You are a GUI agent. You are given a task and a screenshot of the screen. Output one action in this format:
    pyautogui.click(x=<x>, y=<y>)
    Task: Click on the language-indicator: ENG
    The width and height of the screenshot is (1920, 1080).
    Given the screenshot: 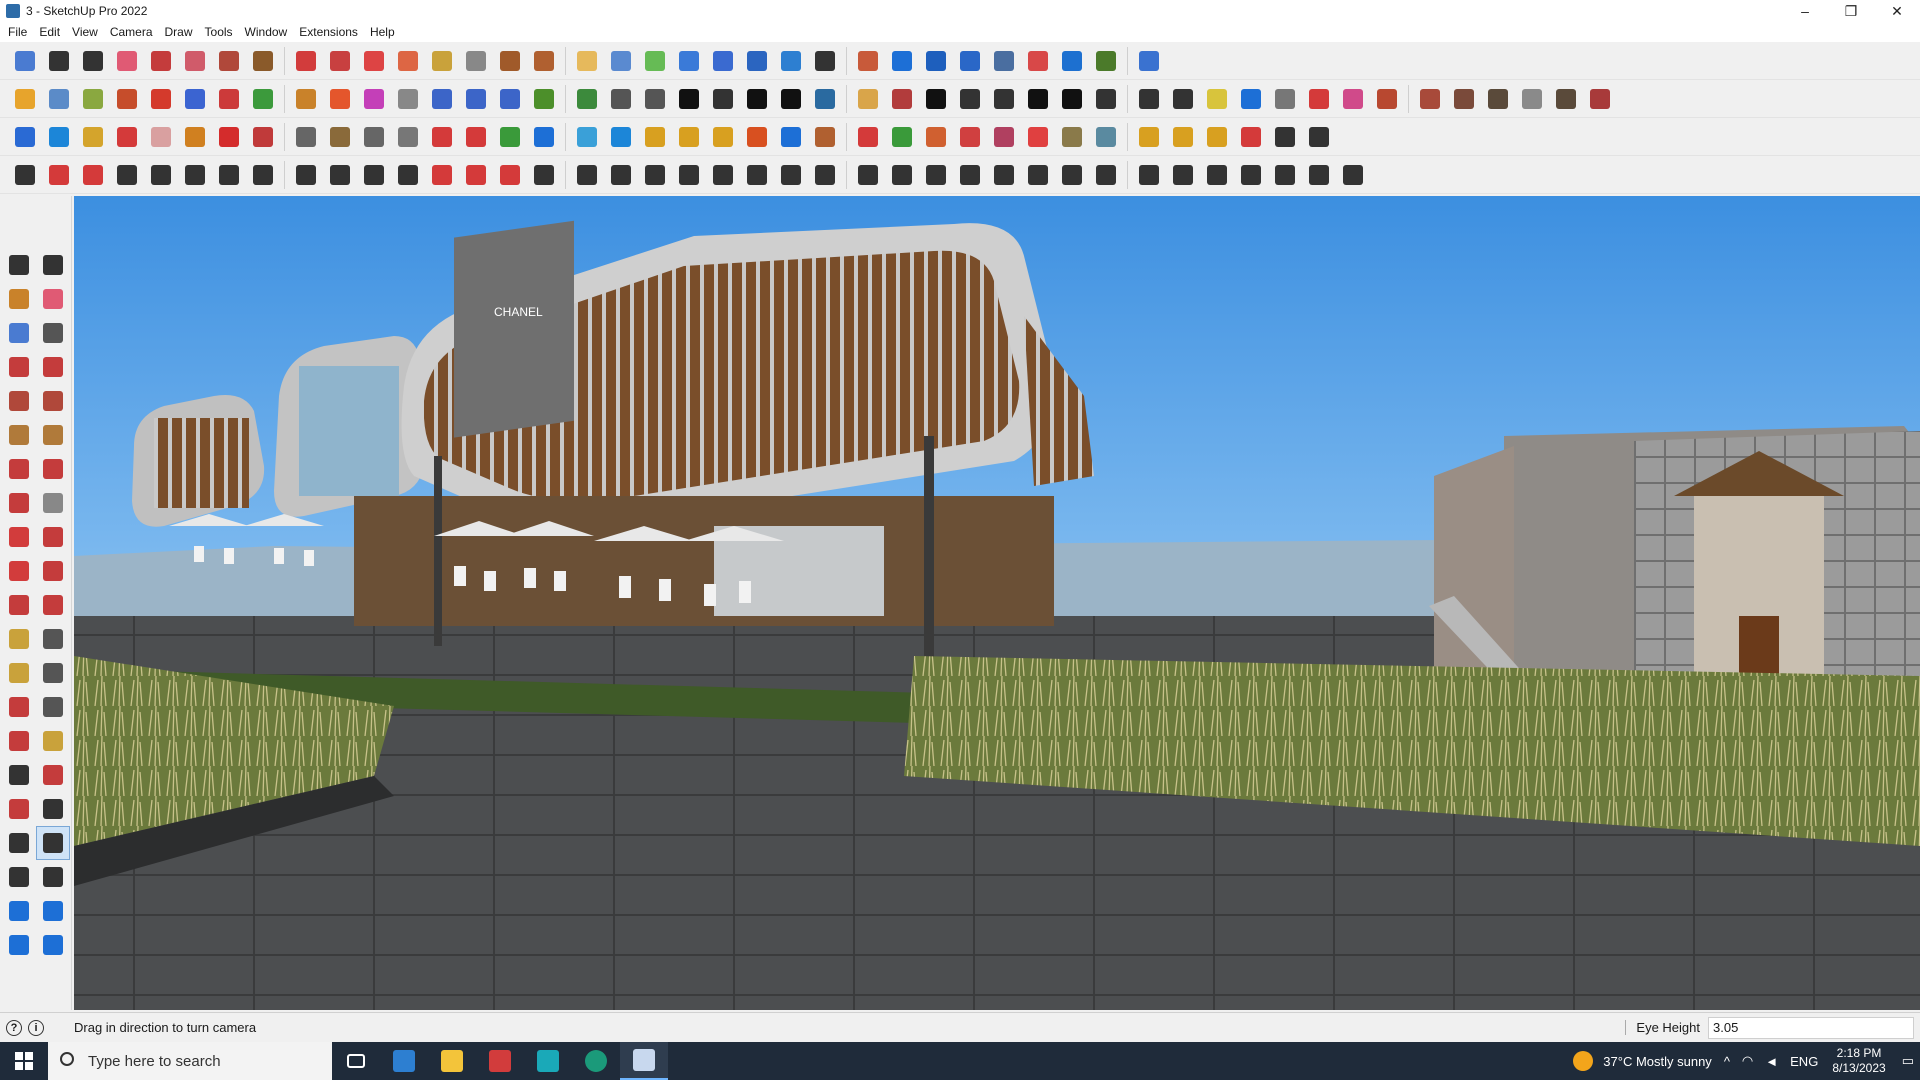 What is the action you would take?
    pyautogui.click(x=1804, y=1061)
    